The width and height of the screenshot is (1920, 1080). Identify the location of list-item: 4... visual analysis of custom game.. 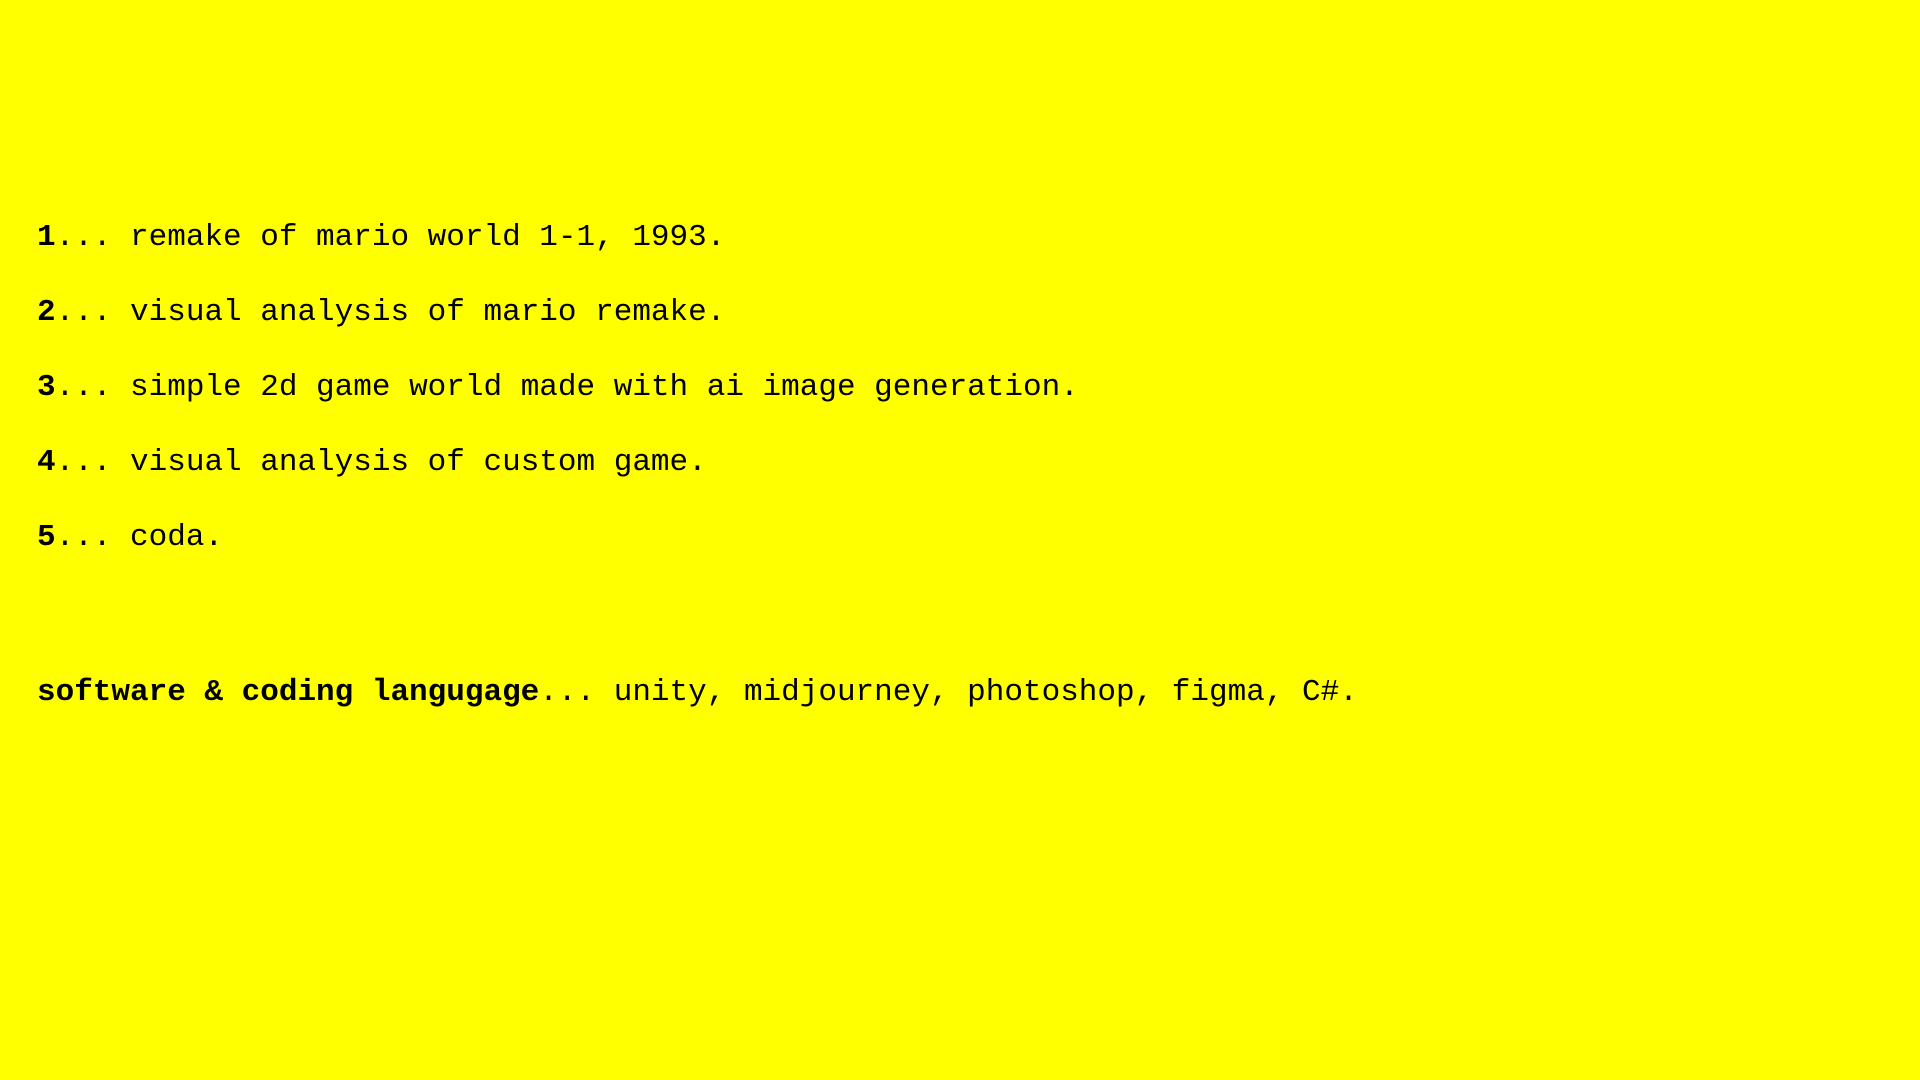
(558, 463).